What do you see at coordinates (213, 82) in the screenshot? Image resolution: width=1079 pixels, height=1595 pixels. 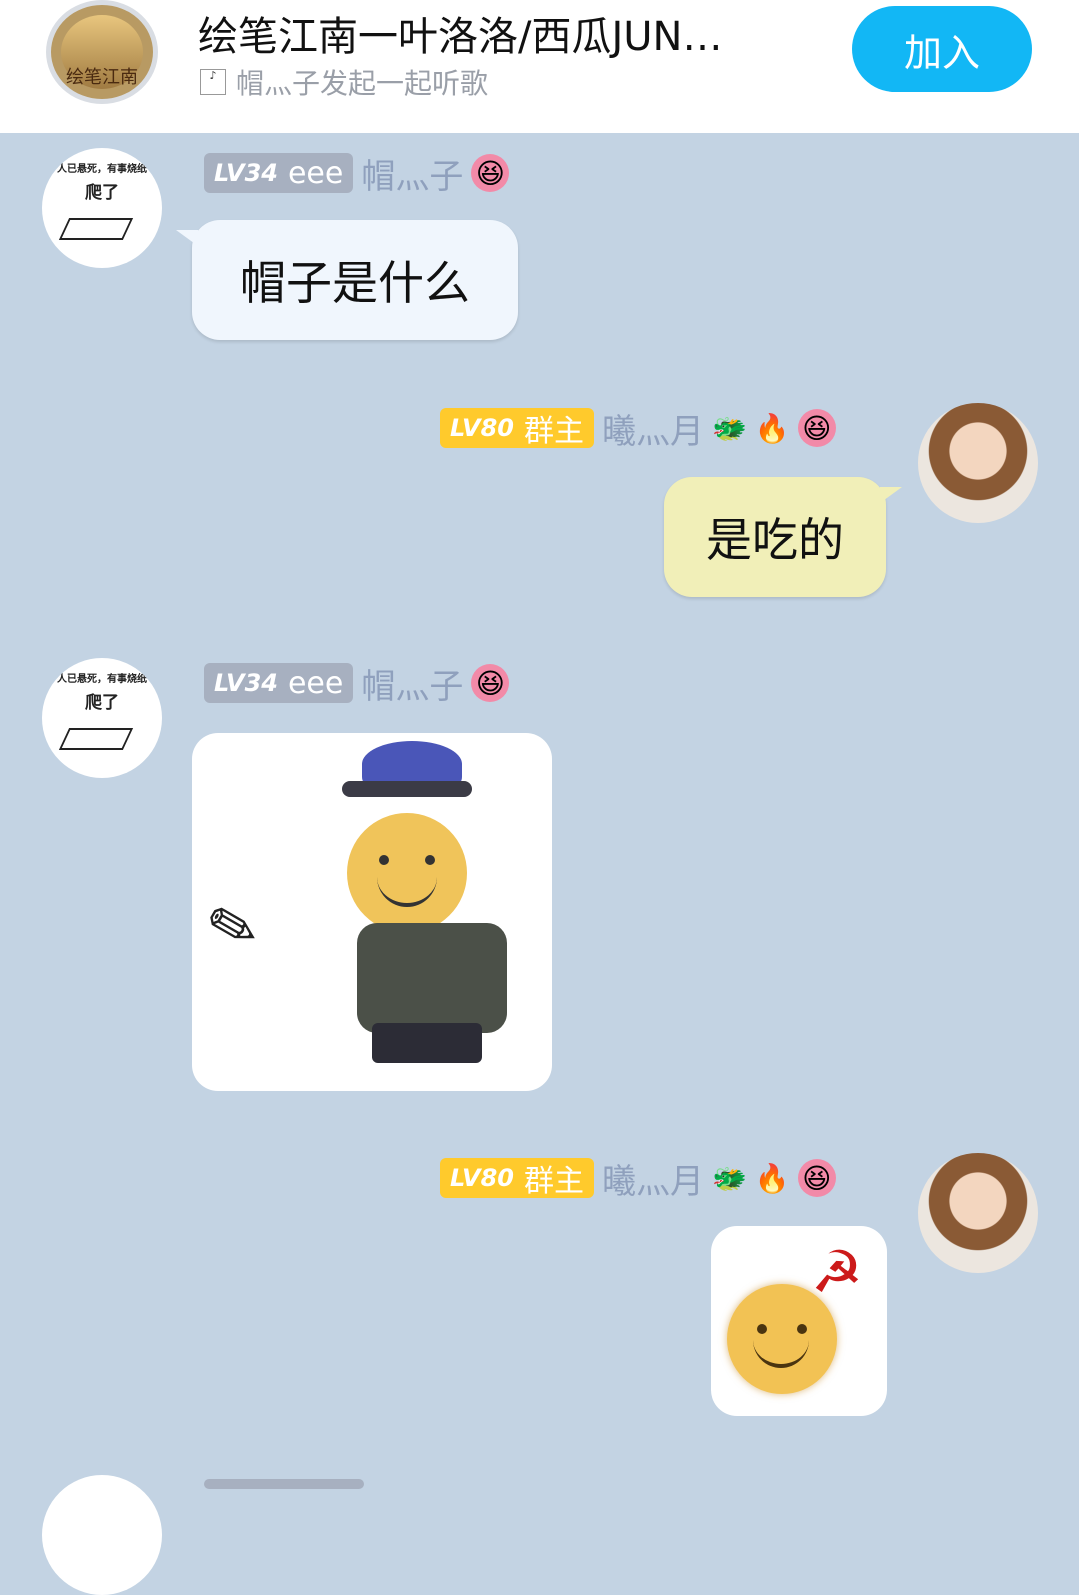 I see `music-note-icon: ♪` at bounding box center [213, 82].